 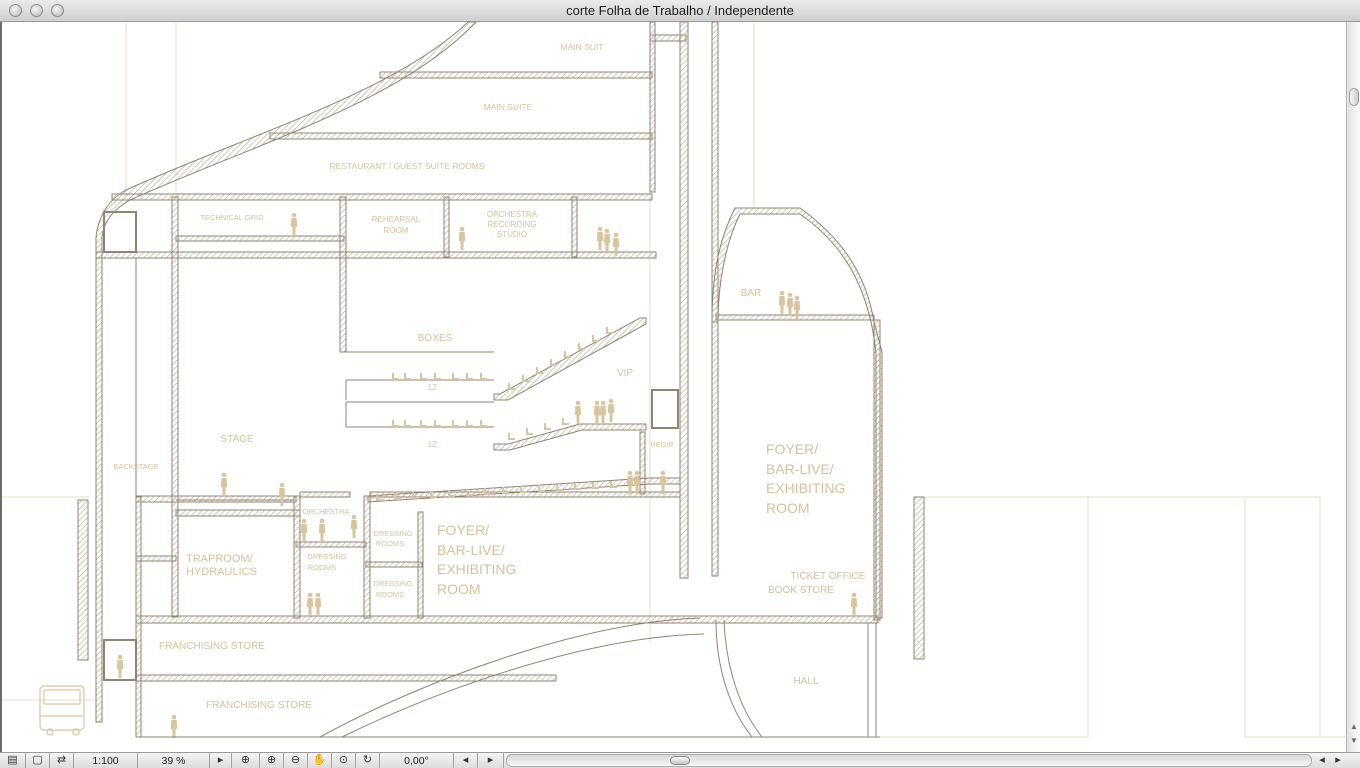 I want to click on label-technical-grid: TECHNICAL GRID, so click(x=232, y=217).